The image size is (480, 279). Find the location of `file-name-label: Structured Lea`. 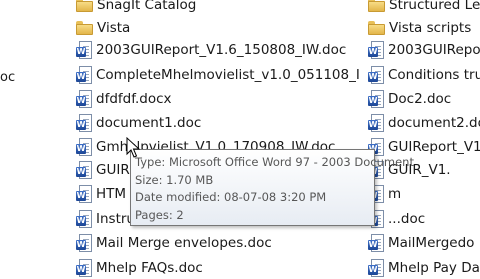

file-name-label: Structured Lea is located at coordinates (434, 6).